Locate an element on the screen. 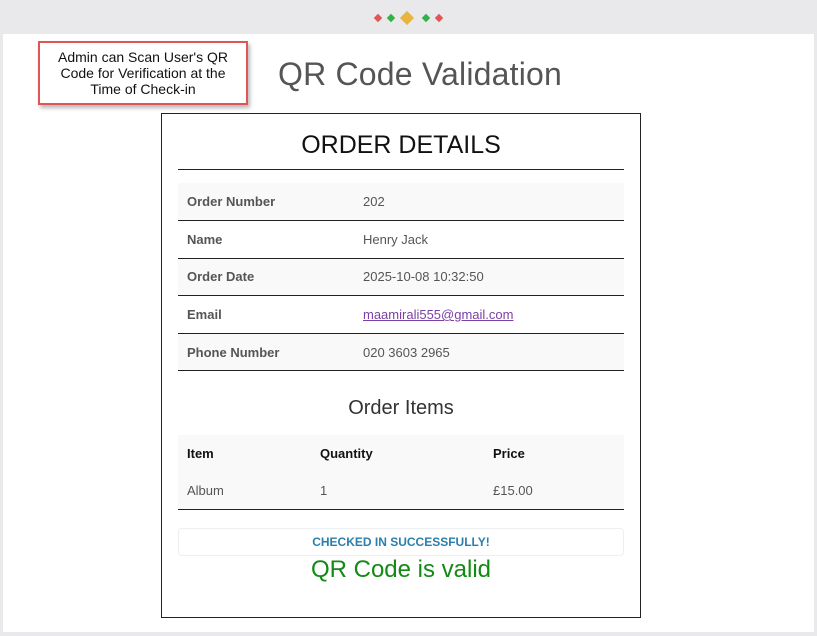 The height and width of the screenshot is (636, 817). page-title: QR Code Validation is located at coordinates (420, 74).